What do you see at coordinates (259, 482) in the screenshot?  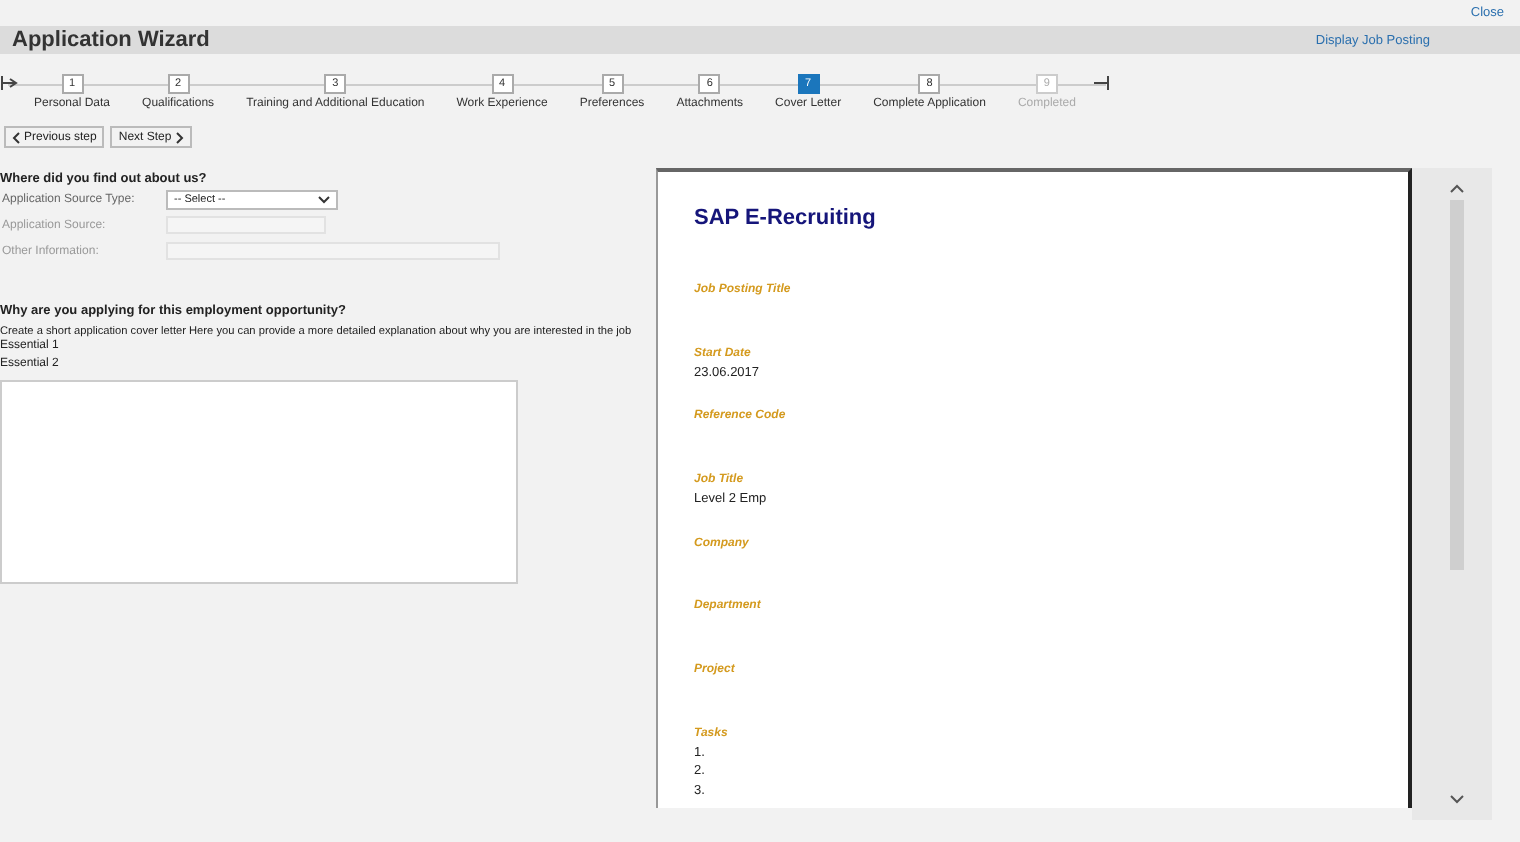 I see `cover-letter-field` at bounding box center [259, 482].